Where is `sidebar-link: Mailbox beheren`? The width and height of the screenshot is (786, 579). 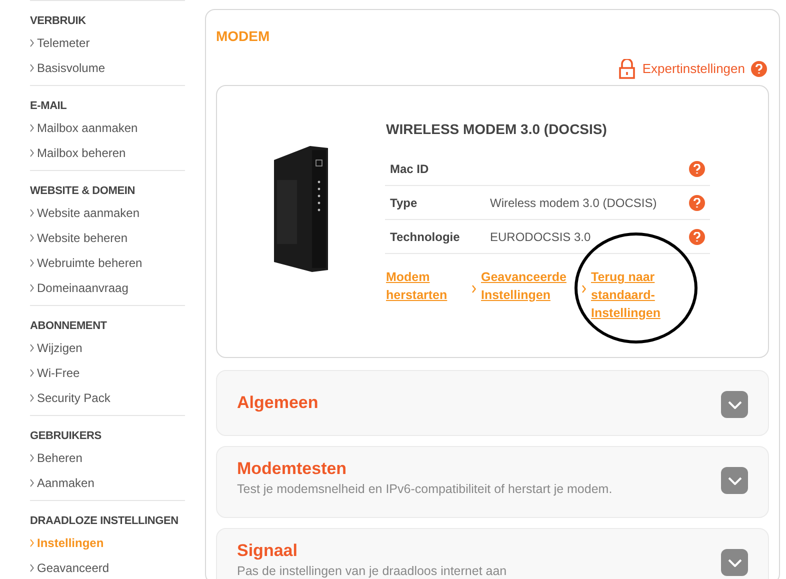
sidebar-link: Mailbox beheren is located at coordinates (107, 152).